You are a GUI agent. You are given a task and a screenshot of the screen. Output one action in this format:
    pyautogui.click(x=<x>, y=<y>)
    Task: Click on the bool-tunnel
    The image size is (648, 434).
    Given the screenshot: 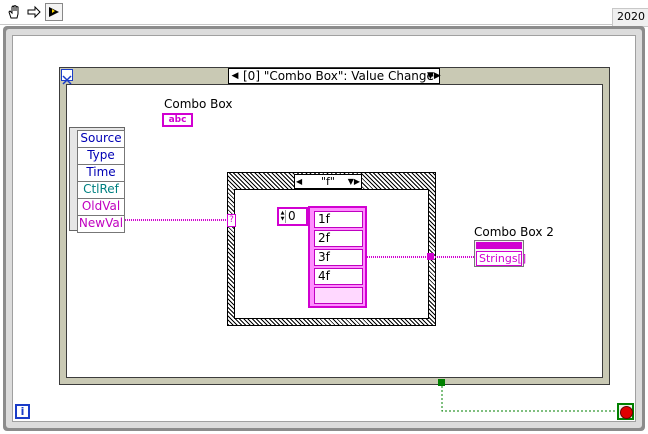 What is the action you would take?
    pyautogui.click(x=441, y=382)
    